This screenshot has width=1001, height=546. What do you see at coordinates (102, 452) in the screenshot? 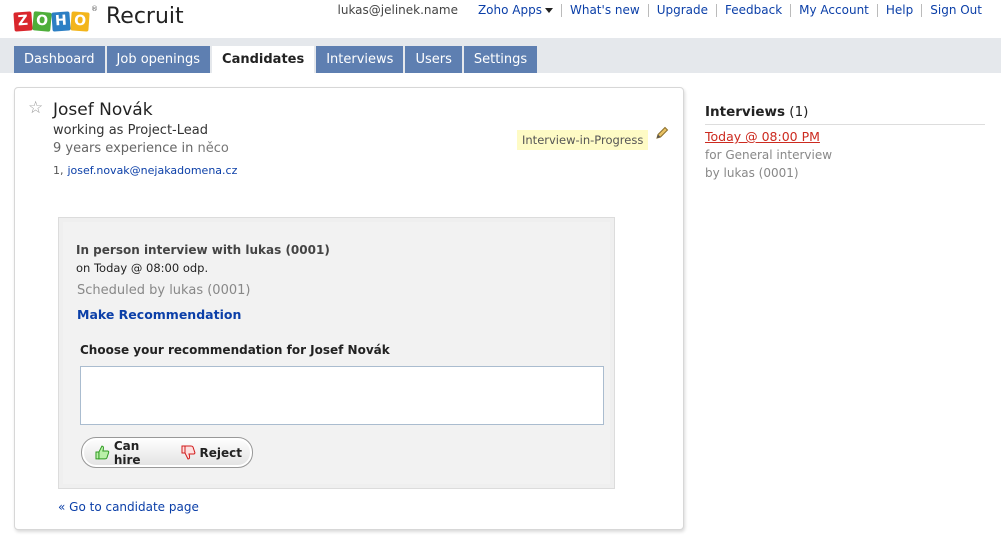
I see `thumbs-up-icon` at bounding box center [102, 452].